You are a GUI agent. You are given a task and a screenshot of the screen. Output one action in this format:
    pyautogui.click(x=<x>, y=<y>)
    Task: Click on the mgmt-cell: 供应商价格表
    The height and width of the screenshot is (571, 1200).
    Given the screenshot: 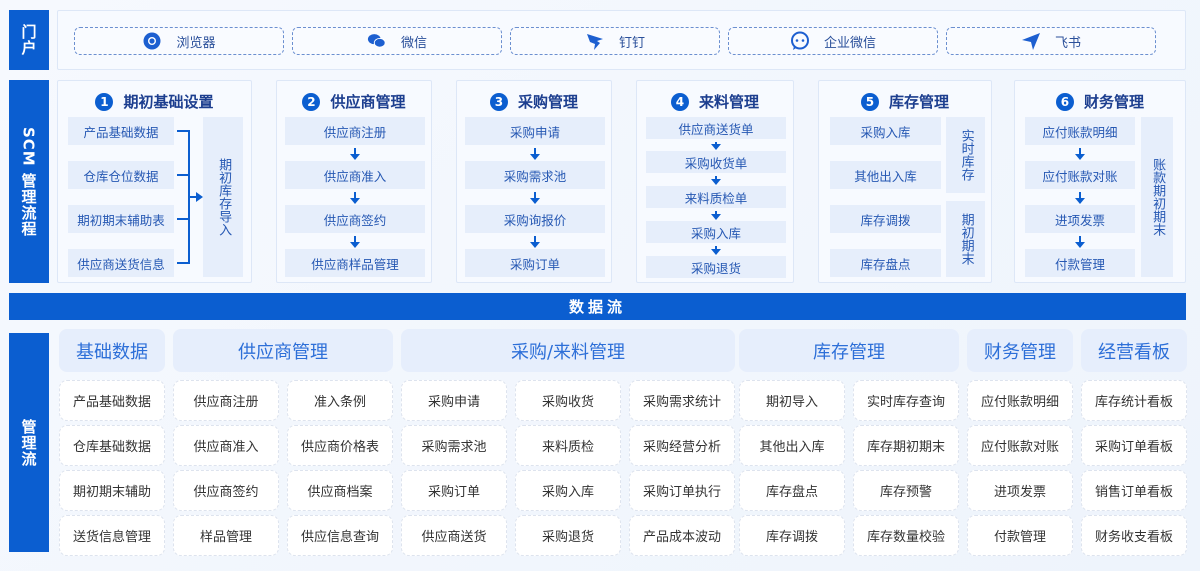 What is the action you would take?
    pyautogui.click(x=340, y=445)
    